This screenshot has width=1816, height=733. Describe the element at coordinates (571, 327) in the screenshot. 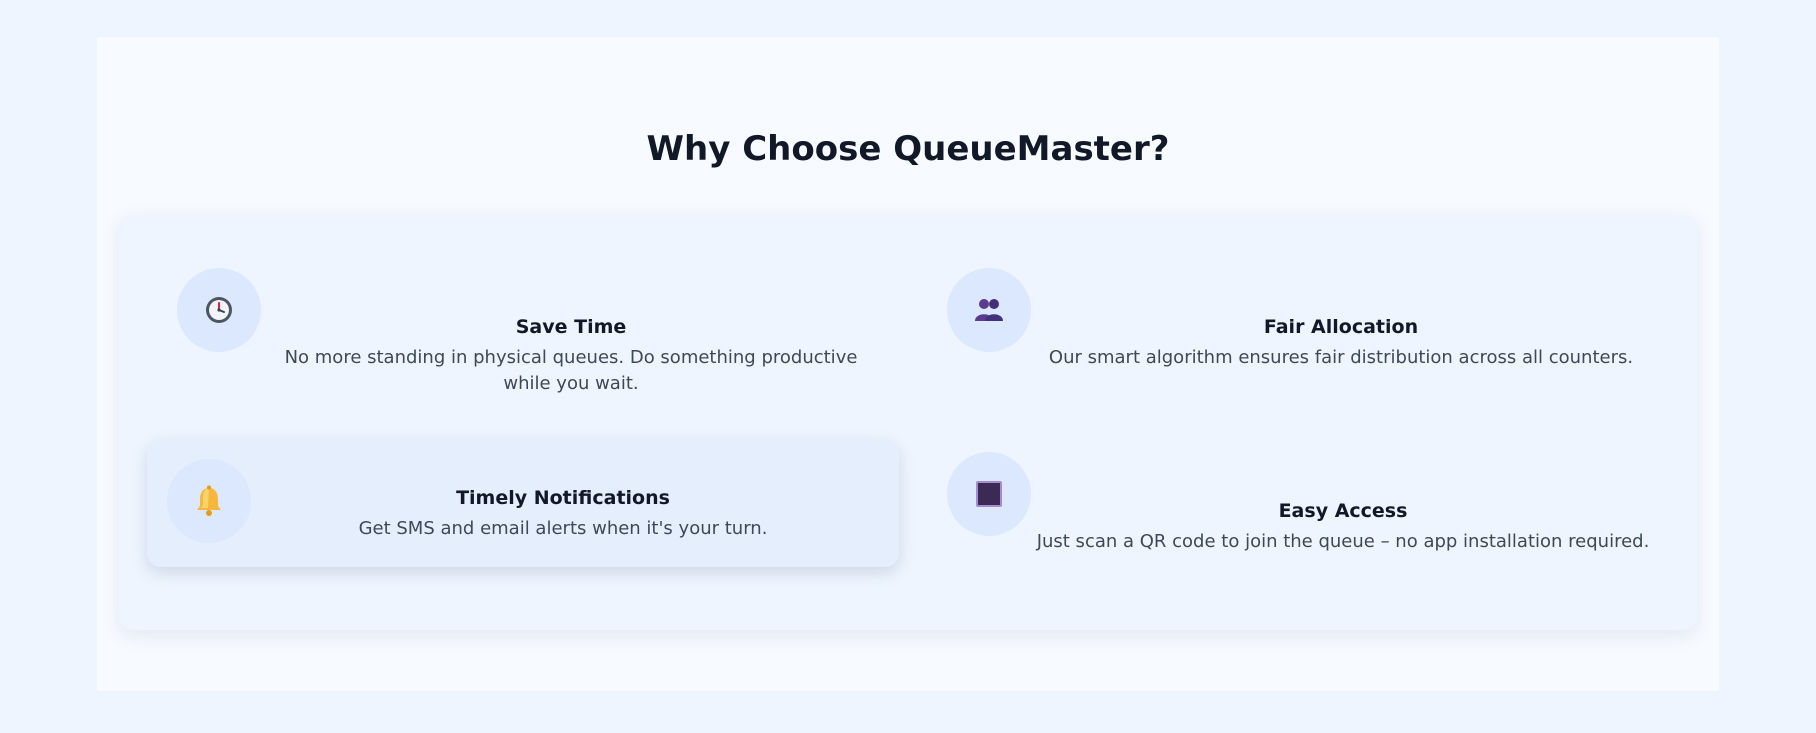

I see `feature-title: Save Time` at that location.